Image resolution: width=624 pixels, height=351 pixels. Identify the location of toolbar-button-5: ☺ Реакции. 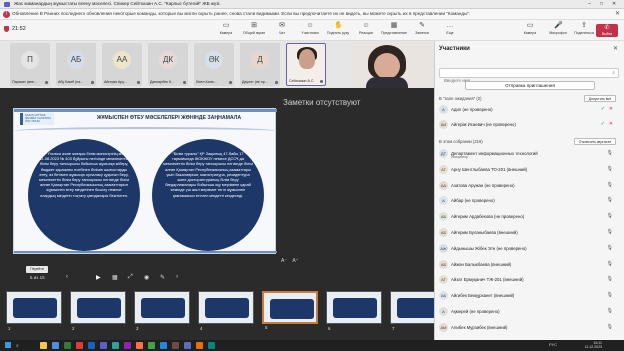
(366, 30).